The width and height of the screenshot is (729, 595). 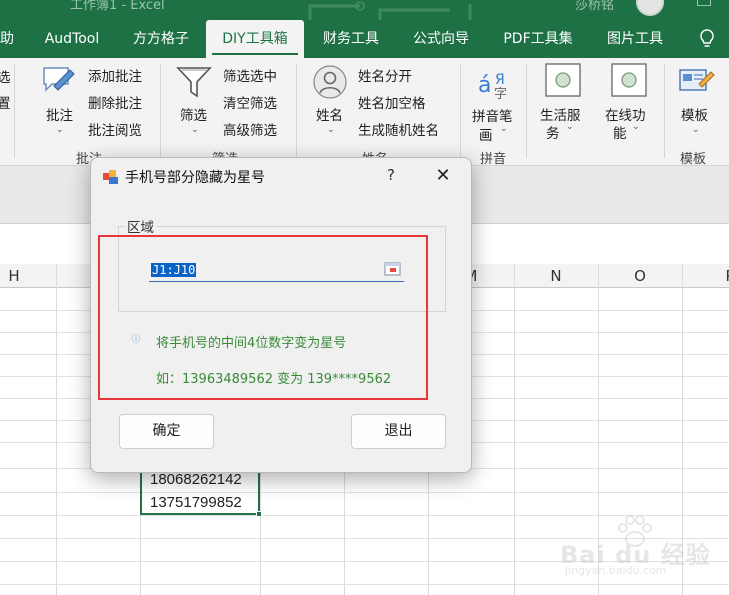 I want to click on online-function-button: 在线功, so click(x=625, y=114).